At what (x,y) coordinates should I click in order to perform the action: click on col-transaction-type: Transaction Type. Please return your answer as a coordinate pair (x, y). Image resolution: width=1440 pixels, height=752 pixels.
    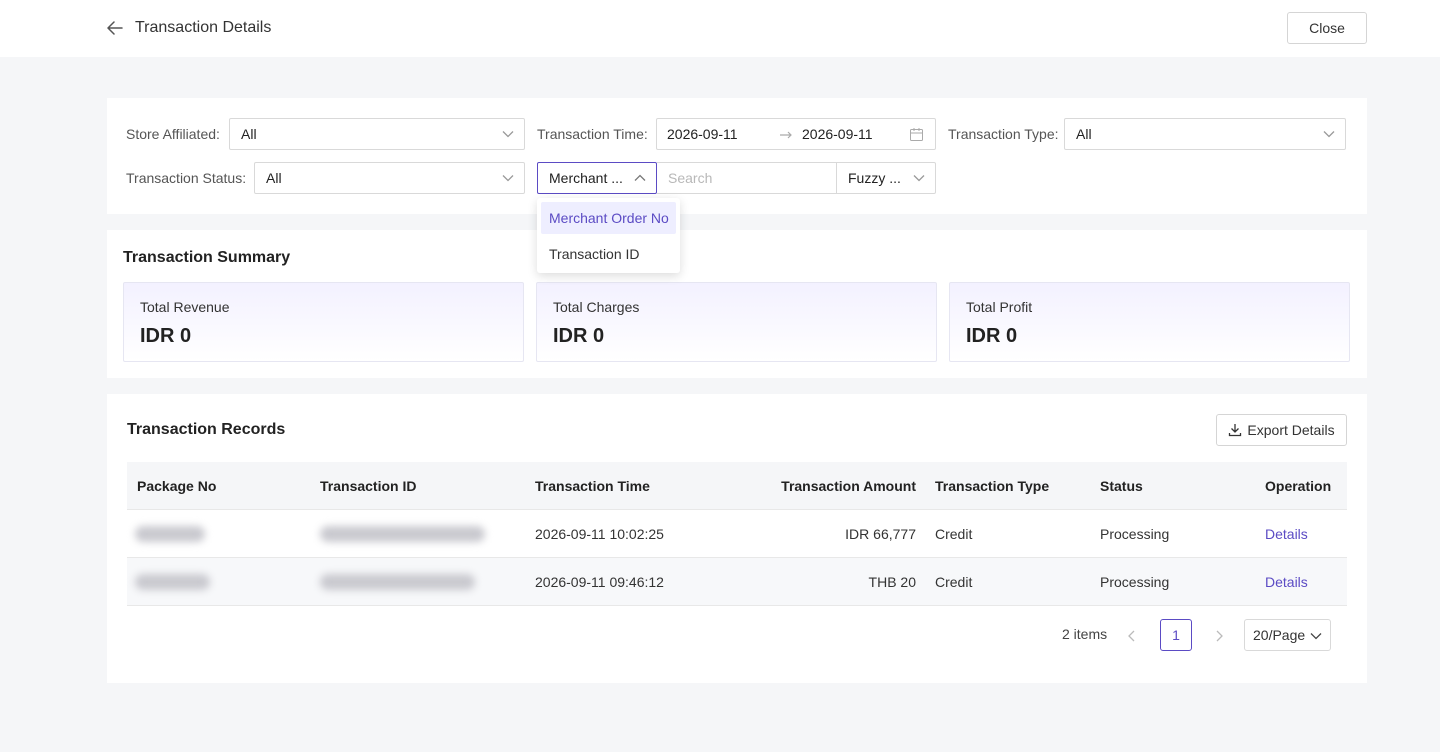
    Looking at the image, I should click on (992, 486).